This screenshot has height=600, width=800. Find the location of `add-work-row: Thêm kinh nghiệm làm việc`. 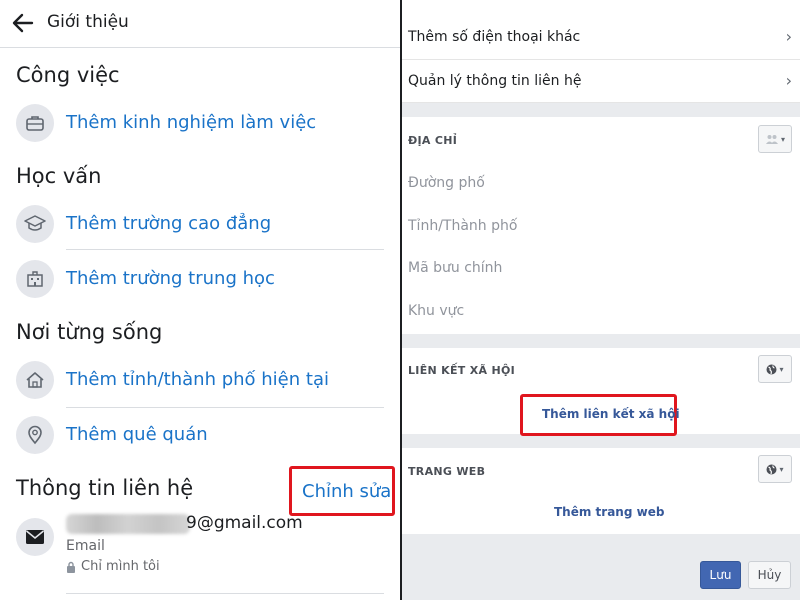

add-work-row: Thêm kinh nghiệm làm việc is located at coordinates (201, 124).